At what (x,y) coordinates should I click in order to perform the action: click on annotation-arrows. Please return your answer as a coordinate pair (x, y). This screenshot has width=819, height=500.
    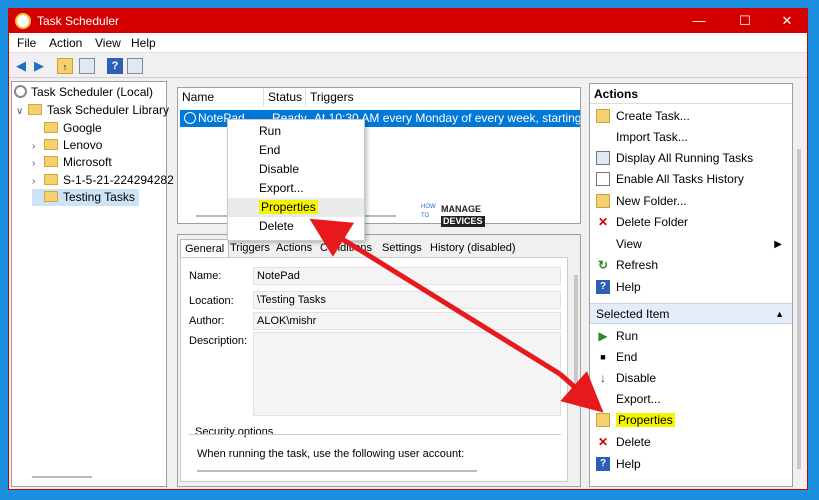
    Looking at the image, I should click on (456, 315).